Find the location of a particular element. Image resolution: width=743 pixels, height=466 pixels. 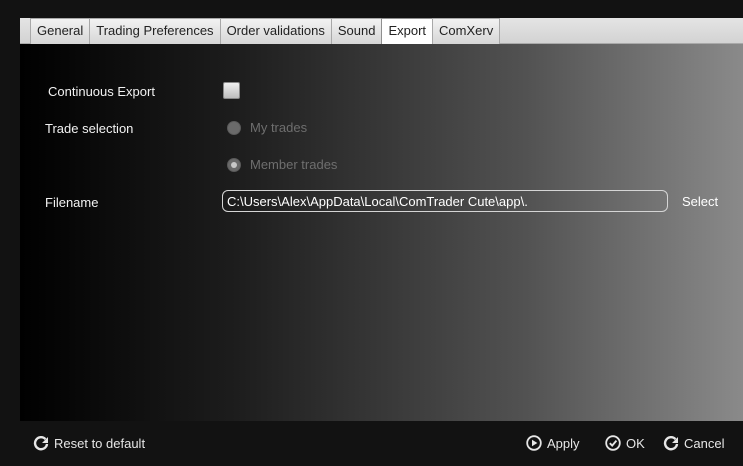

my-trades-option: My trades is located at coordinates (267, 127).